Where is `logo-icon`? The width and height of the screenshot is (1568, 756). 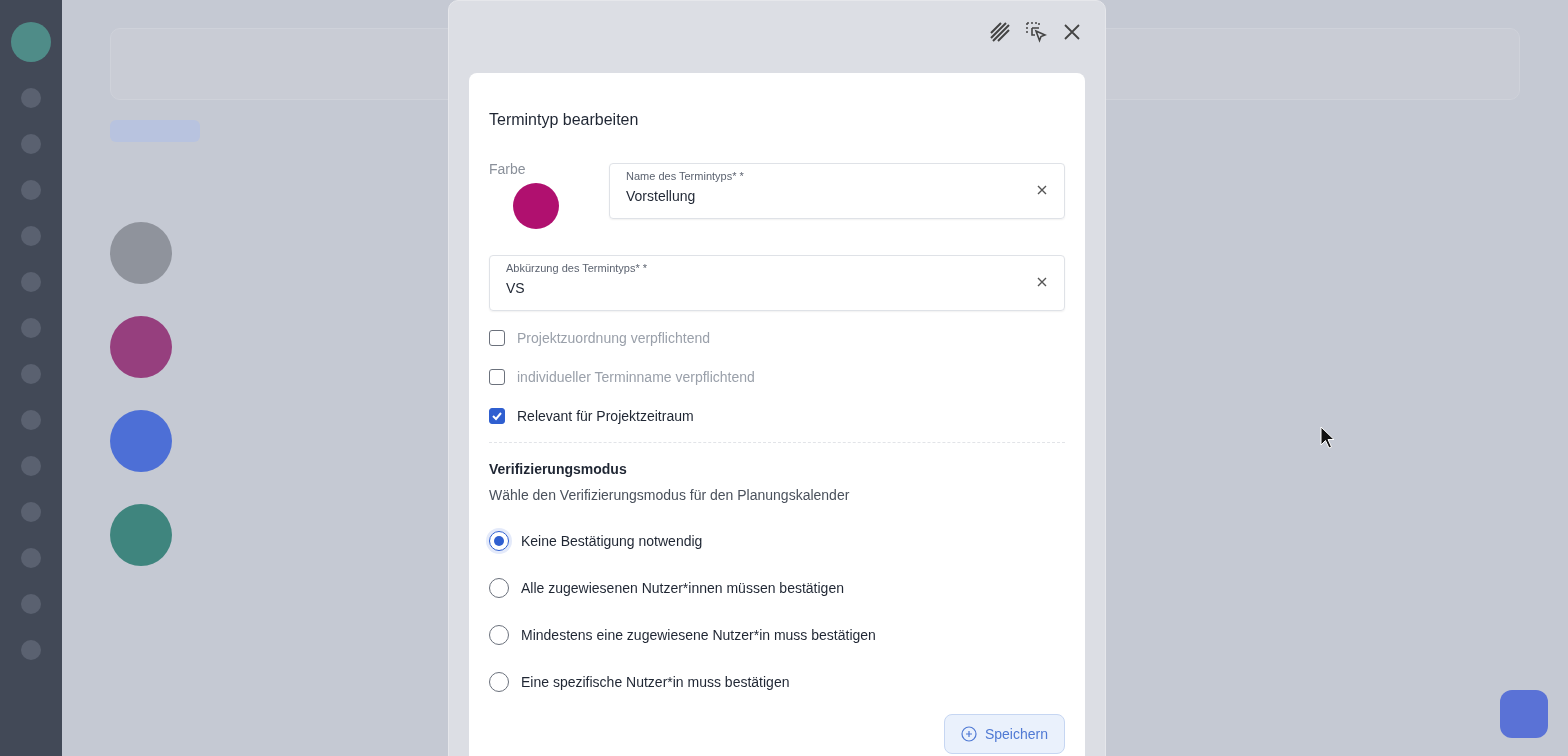
logo-icon is located at coordinates (31, 42).